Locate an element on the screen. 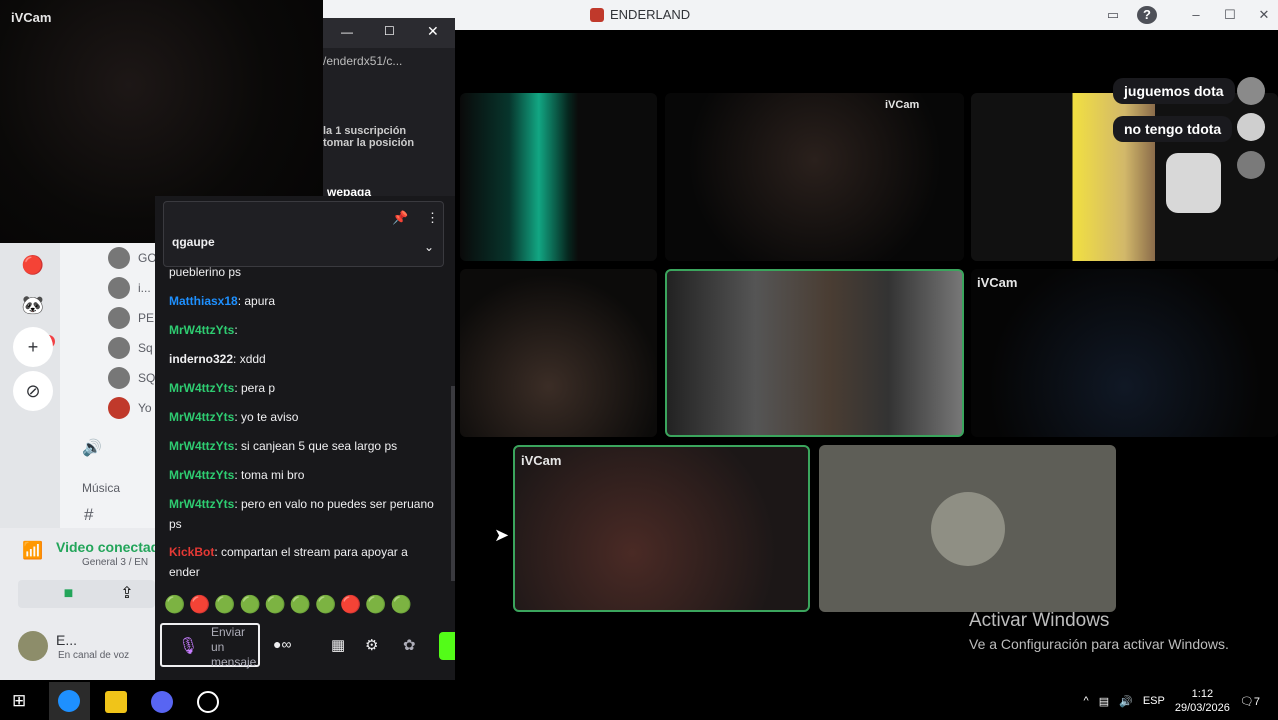 The width and height of the screenshot is (1278, 720). popup-text: la 1 suscripción is located at coordinates (365, 131).